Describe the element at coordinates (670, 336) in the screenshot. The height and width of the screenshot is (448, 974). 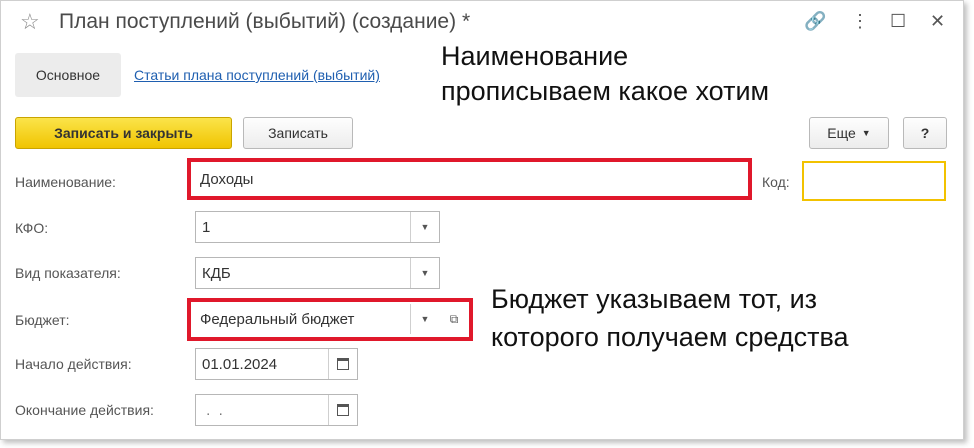
I see `budget-annotation-line2: которого получаем средства` at that location.